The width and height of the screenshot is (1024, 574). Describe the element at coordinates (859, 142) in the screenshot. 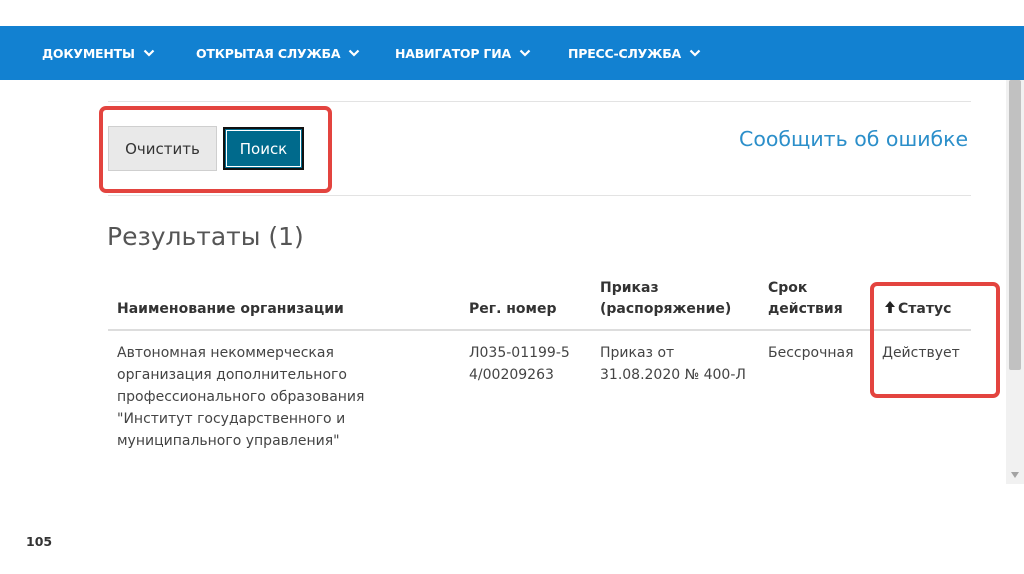

I see `report-error-link: Сообщить об ошибке` at that location.